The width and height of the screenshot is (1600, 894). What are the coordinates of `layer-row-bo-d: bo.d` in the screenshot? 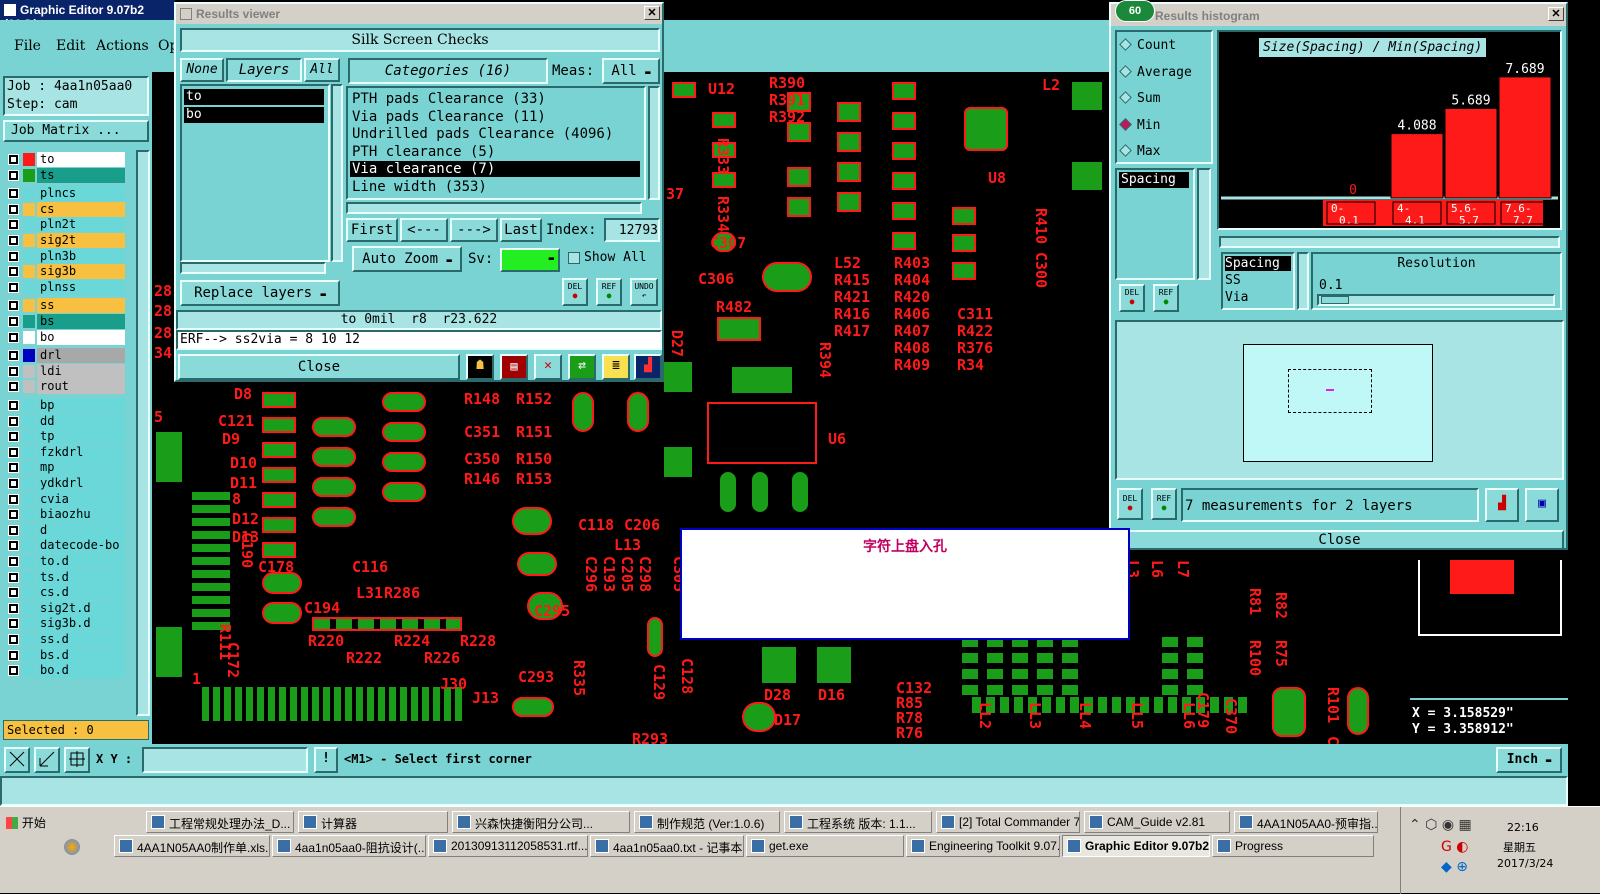 It's located at (65, 671).